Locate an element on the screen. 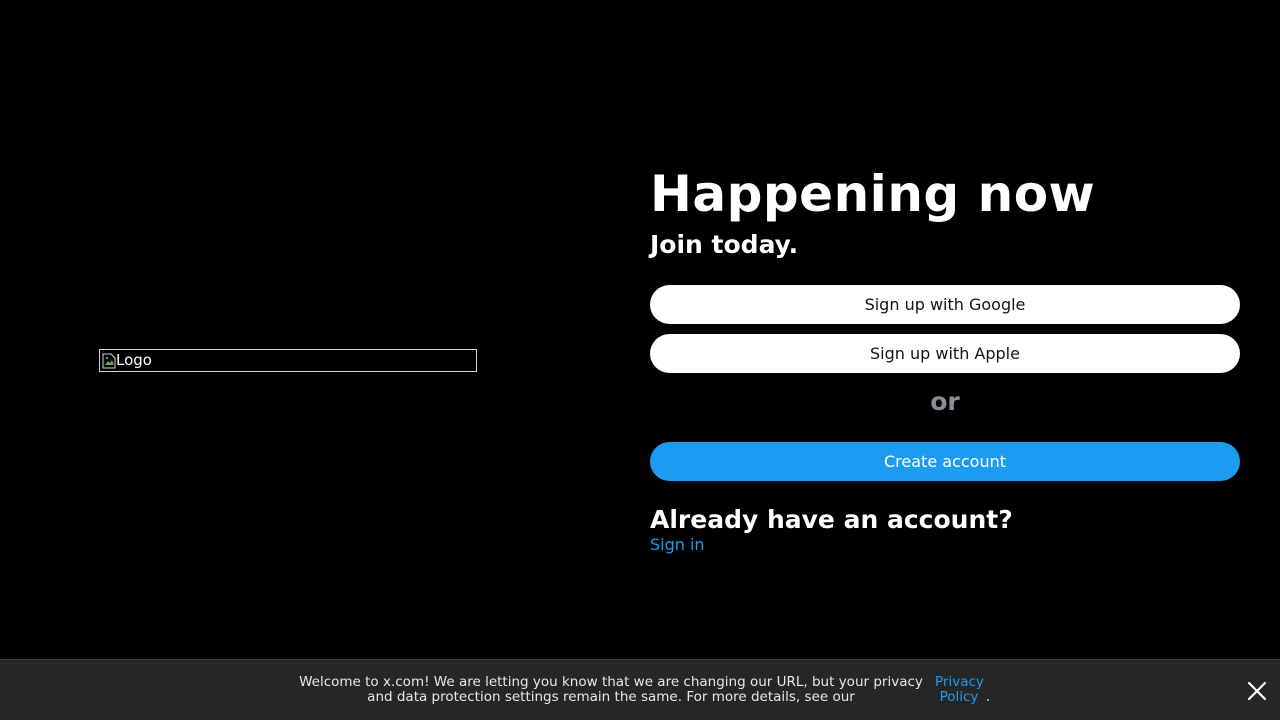  logo-image: Logo is located at coordinates (288, 360).